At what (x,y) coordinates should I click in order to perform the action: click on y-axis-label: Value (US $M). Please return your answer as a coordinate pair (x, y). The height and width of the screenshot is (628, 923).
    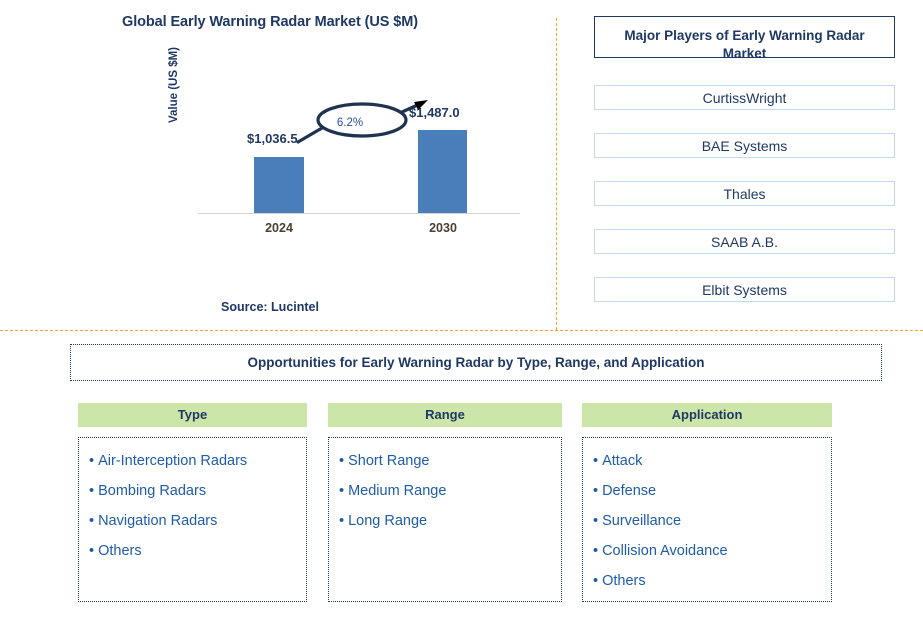
    Looking at the image, I should click on (174, 85).